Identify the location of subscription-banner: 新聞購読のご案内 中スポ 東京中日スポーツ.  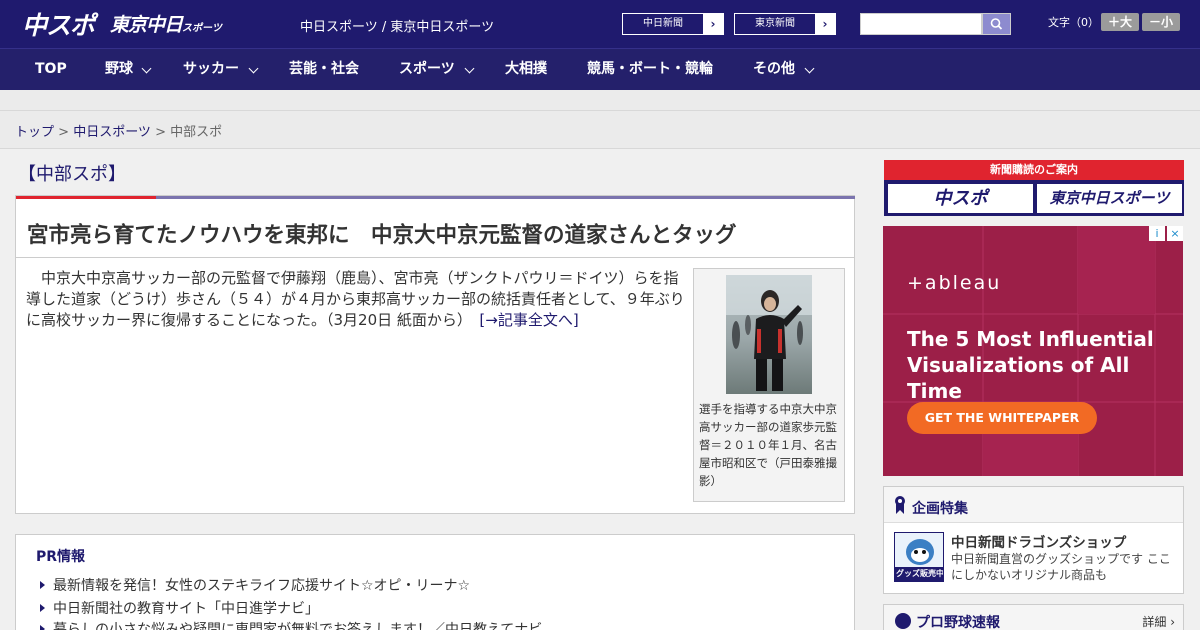
(1034, 188).